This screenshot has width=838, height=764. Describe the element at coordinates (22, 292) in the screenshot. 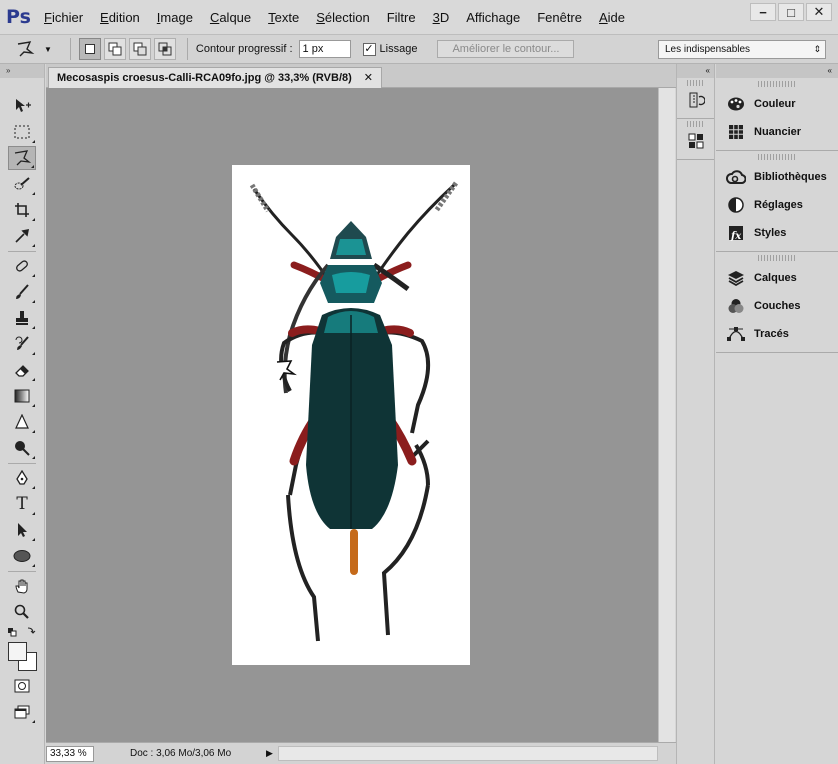

I see `brush-tool-icon` at that location.